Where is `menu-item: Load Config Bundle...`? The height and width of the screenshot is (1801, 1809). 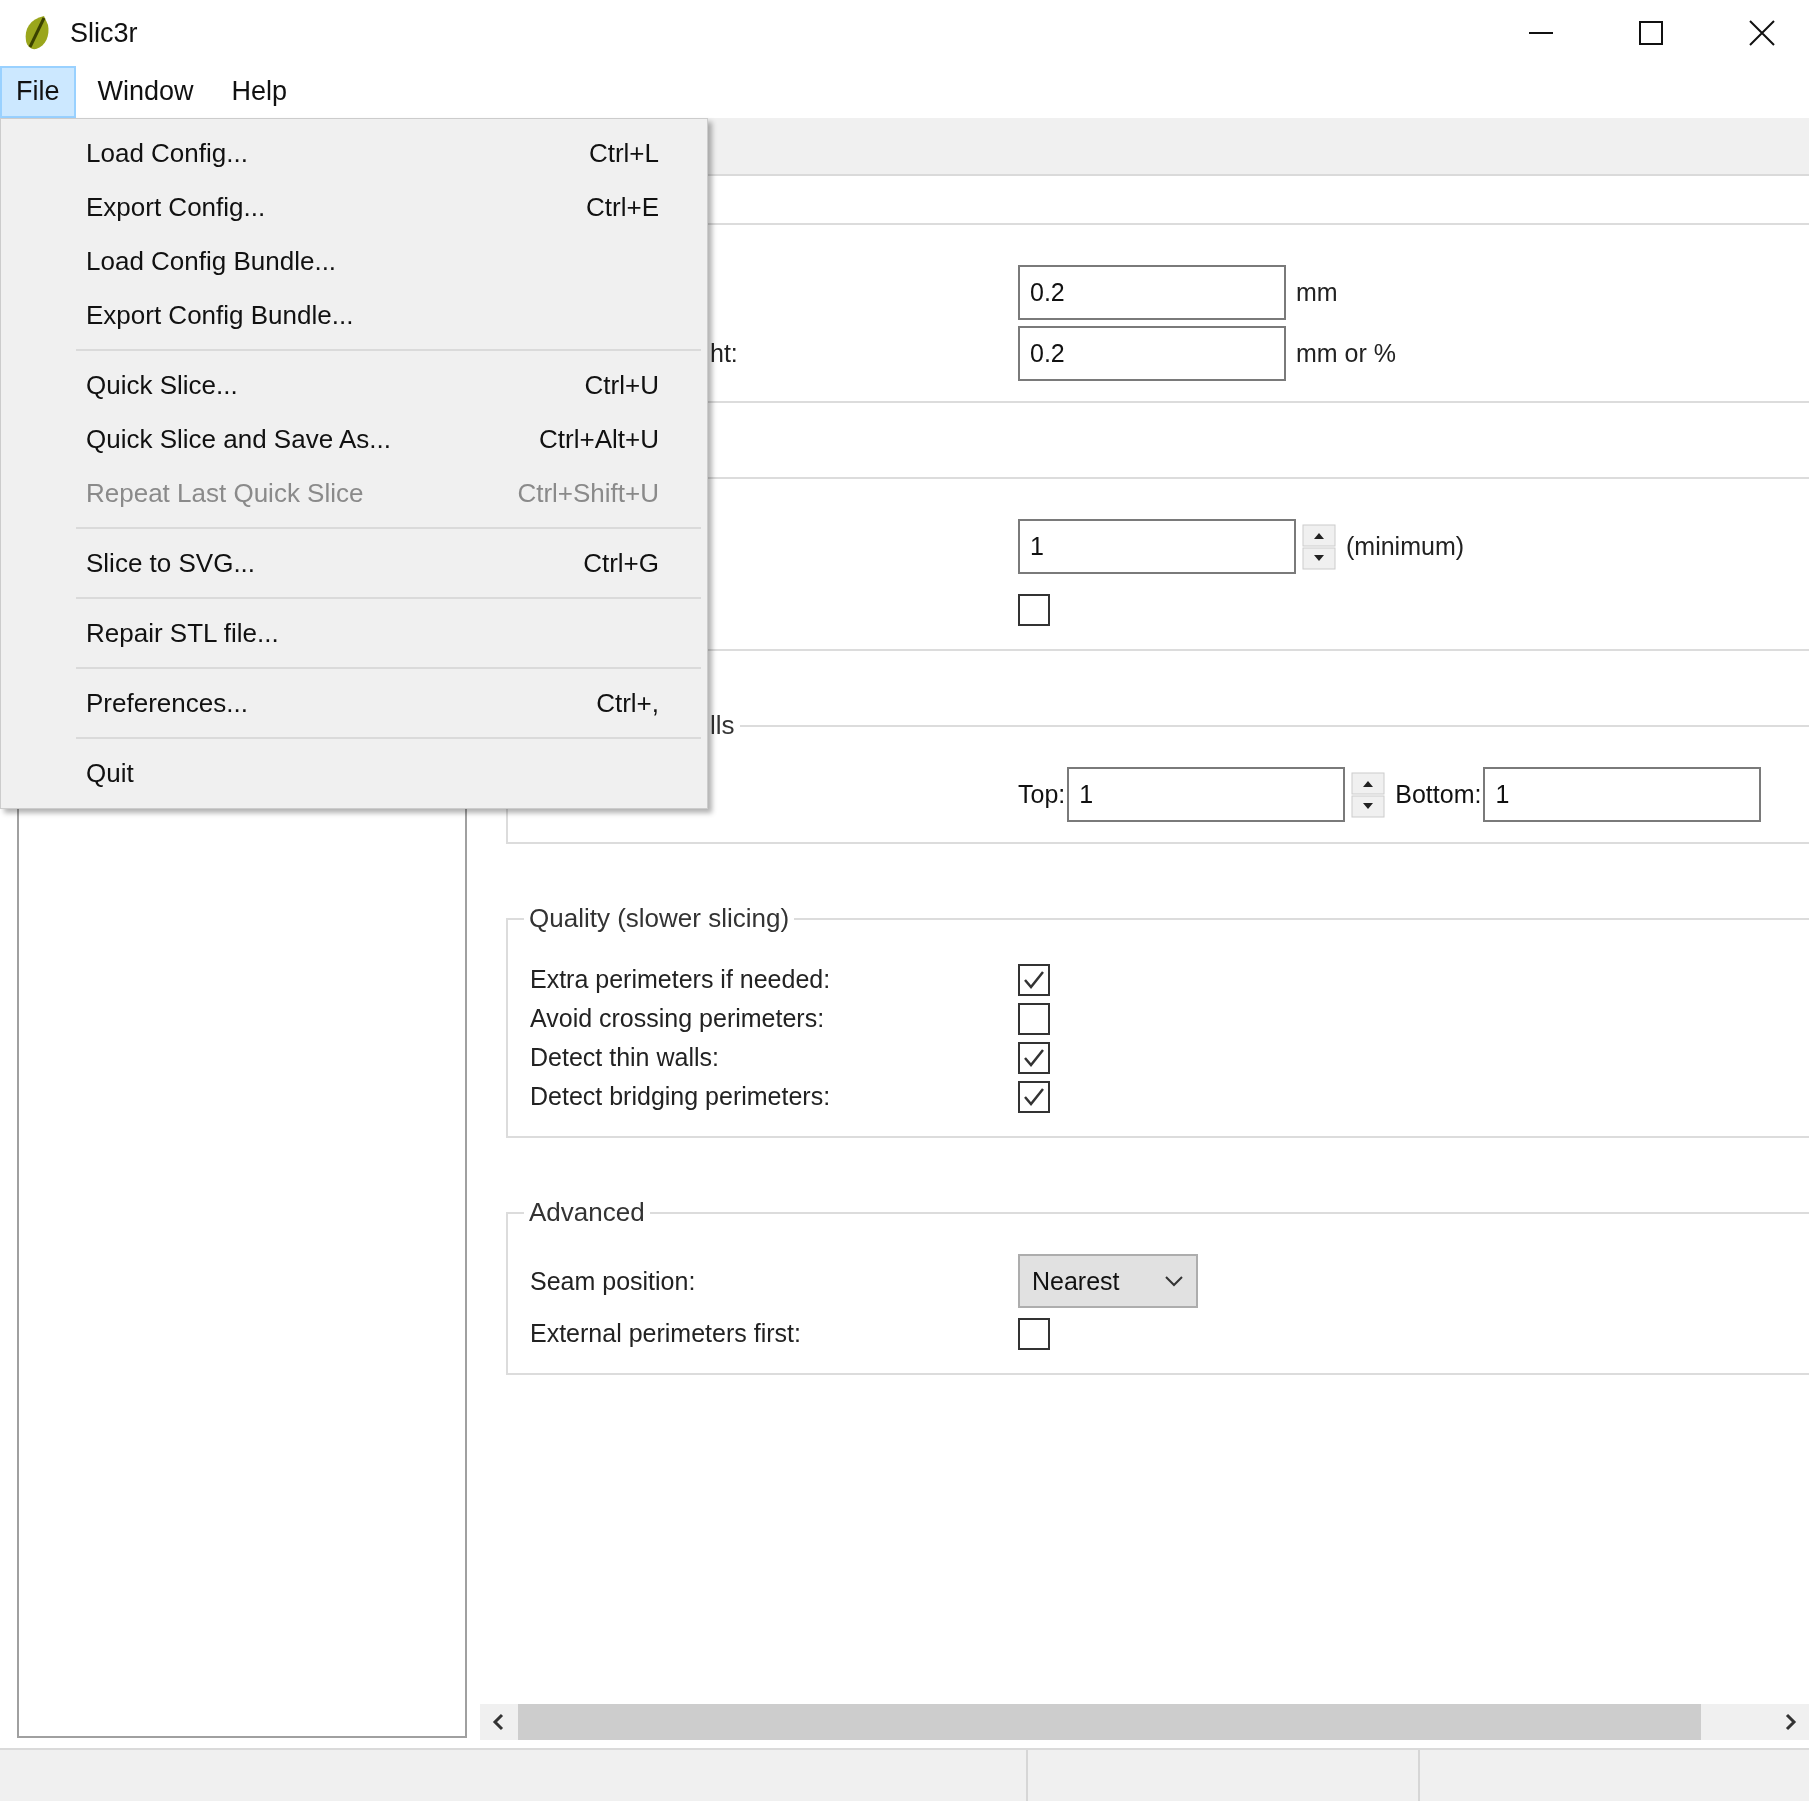 menu-item: Load Config Bundle... is located at coordinates (354, 261).